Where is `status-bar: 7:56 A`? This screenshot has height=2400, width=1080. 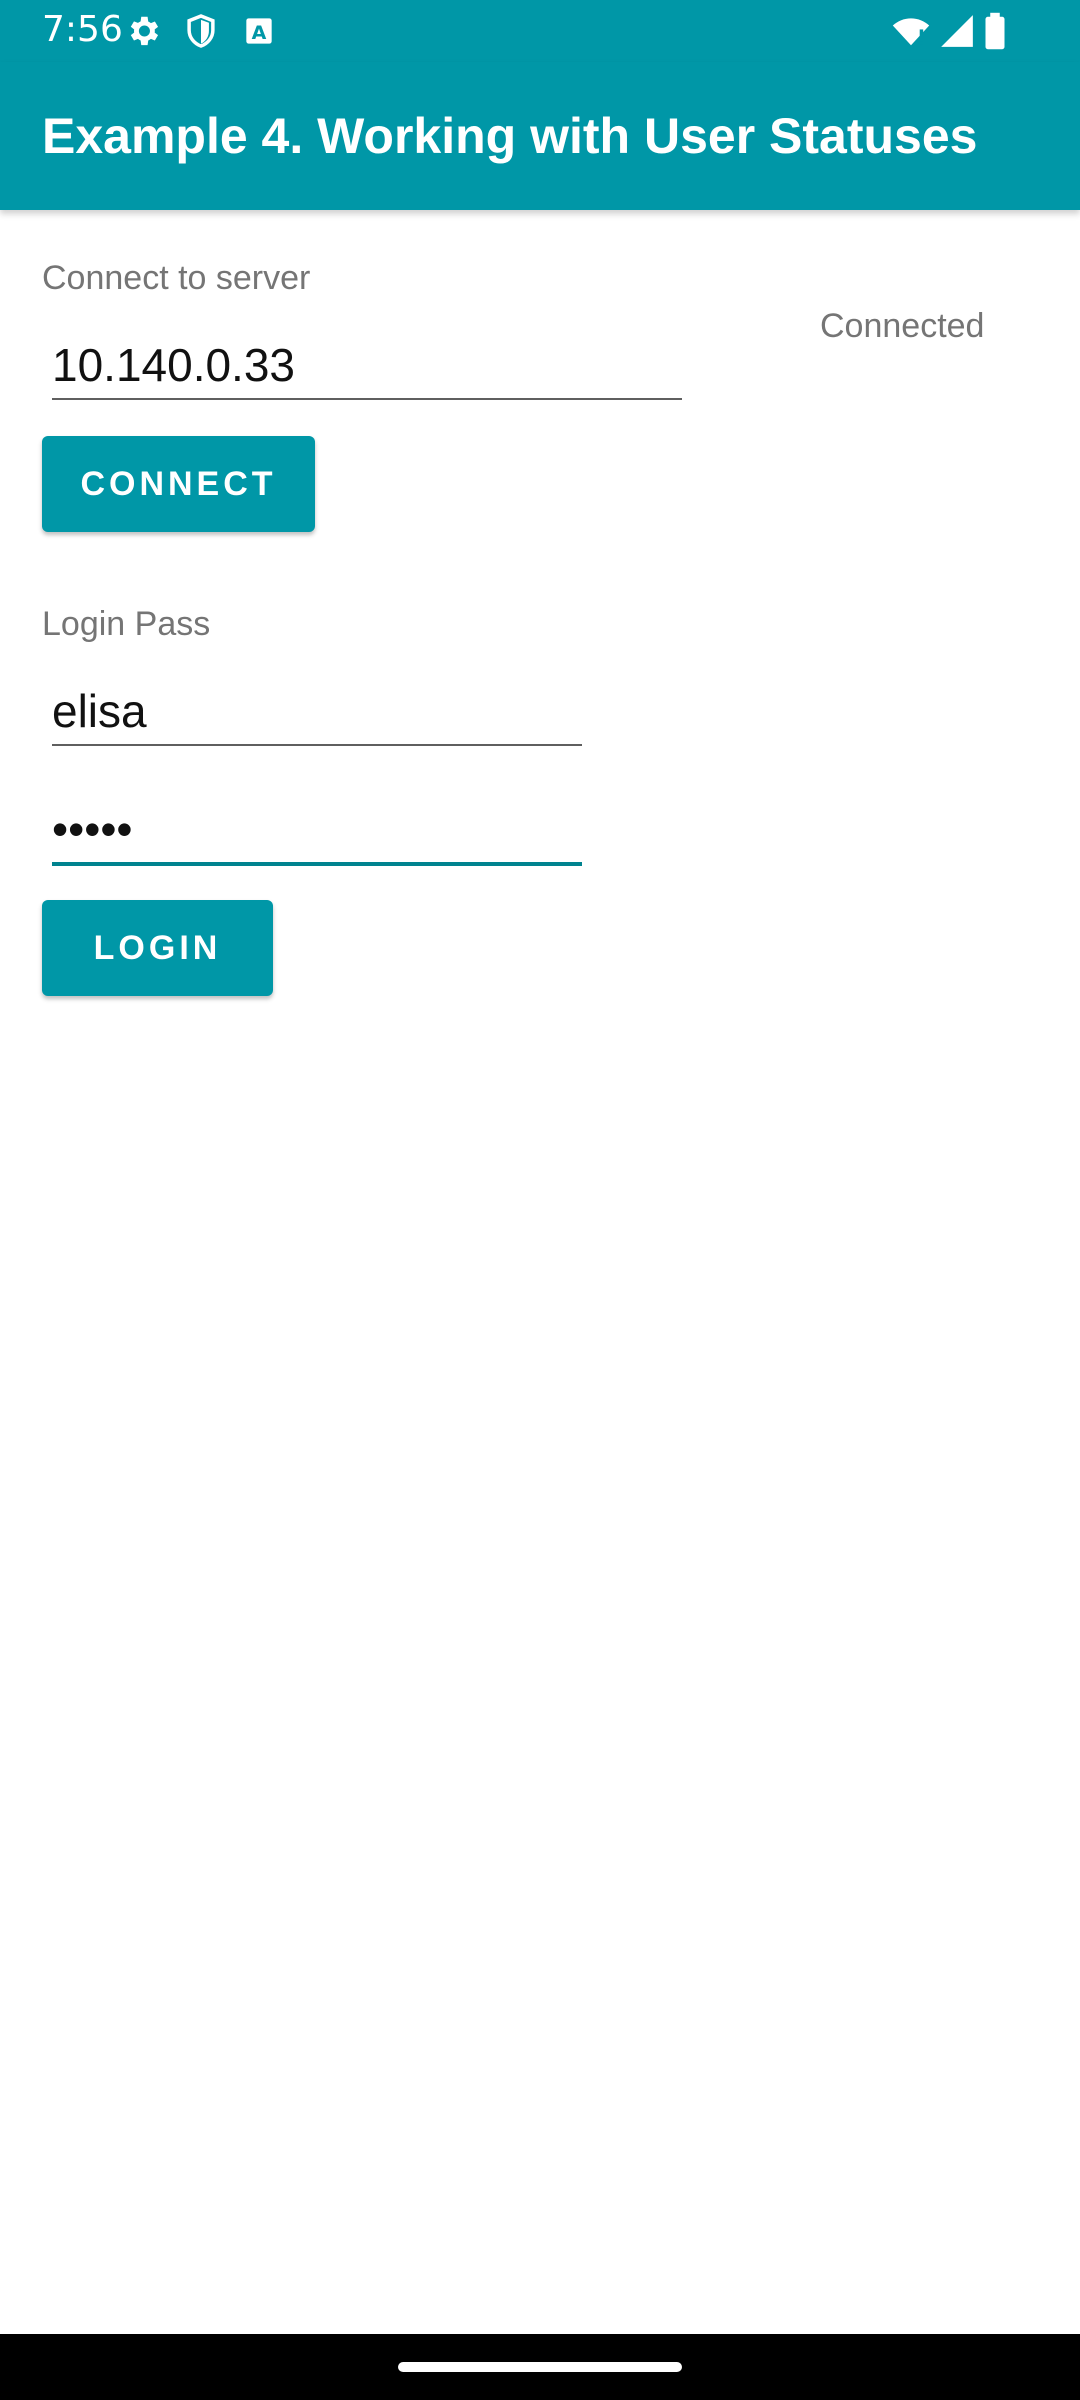
status-bar: 7:56 A is located at coordinates (540, 31).